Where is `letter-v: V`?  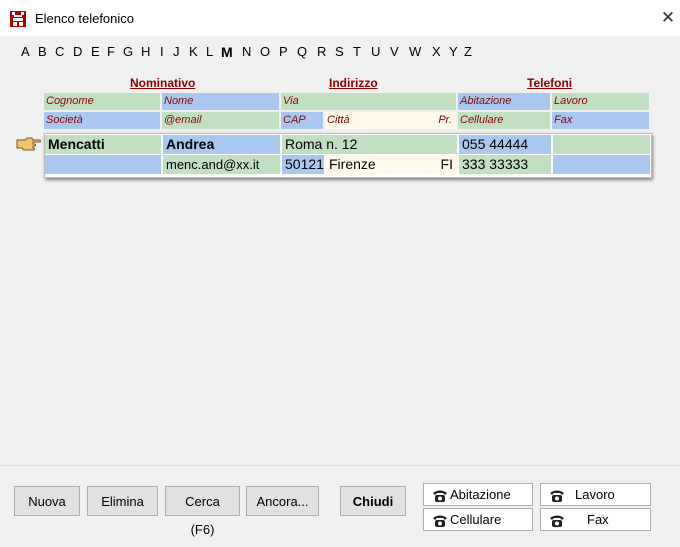
letter-v: V is located at coordinates (394, 52).